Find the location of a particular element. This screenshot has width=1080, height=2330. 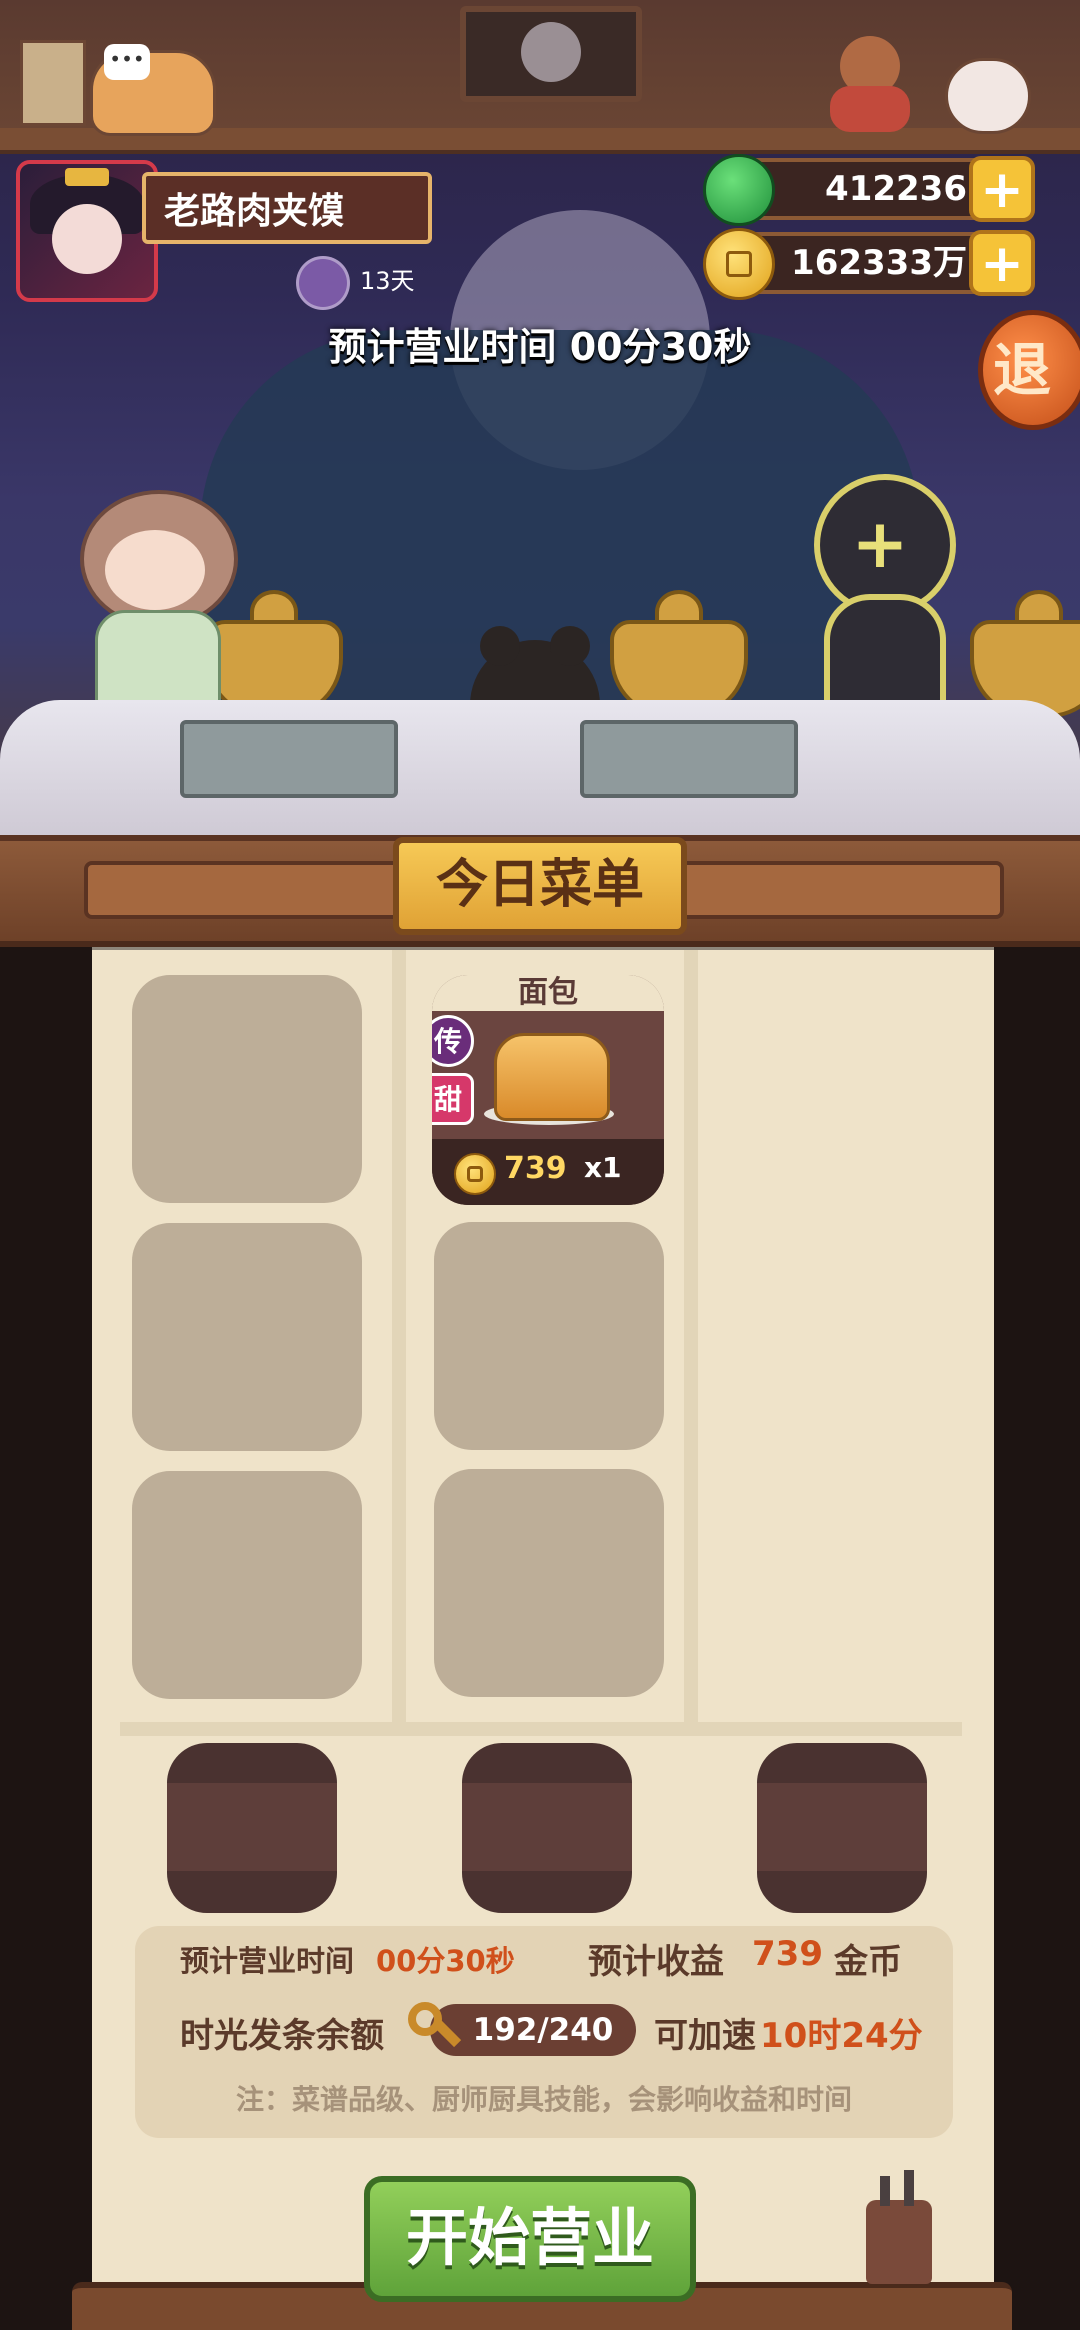

row-divider is located at coordinates (541, 1729).